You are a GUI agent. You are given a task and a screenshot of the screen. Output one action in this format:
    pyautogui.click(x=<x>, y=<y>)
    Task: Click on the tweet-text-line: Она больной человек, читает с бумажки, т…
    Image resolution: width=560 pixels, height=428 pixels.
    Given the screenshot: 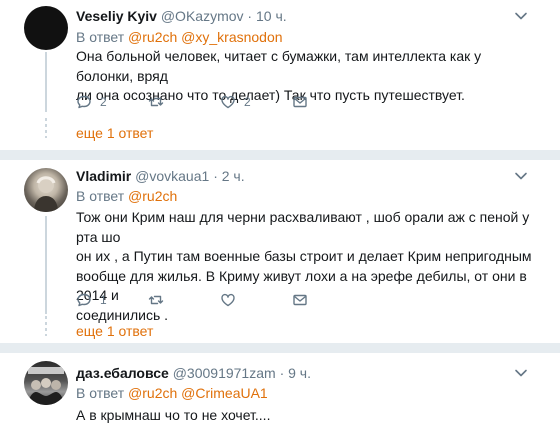 What is the action you would take?
    pyautogui.click(x=279, y=66)
    